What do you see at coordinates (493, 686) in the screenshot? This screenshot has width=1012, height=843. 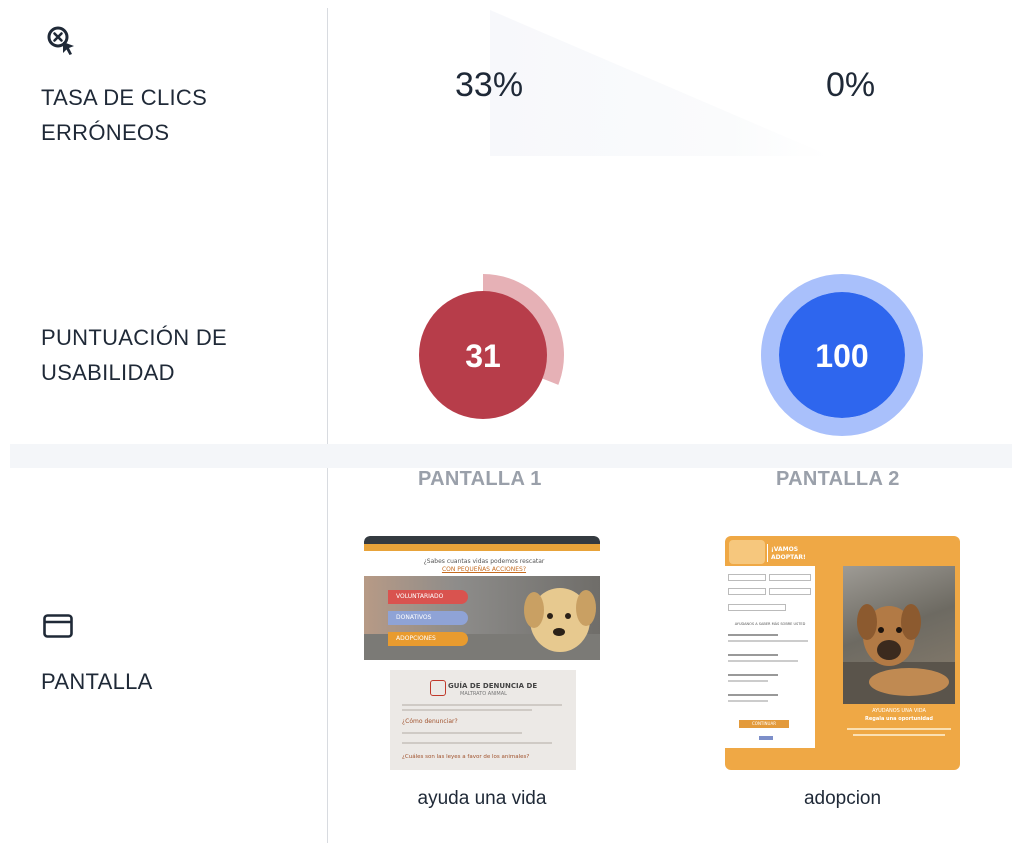 I see `thumb1-guide-title: GUÍA DE DENUNCIA DE` at bounding box center [493, 686].